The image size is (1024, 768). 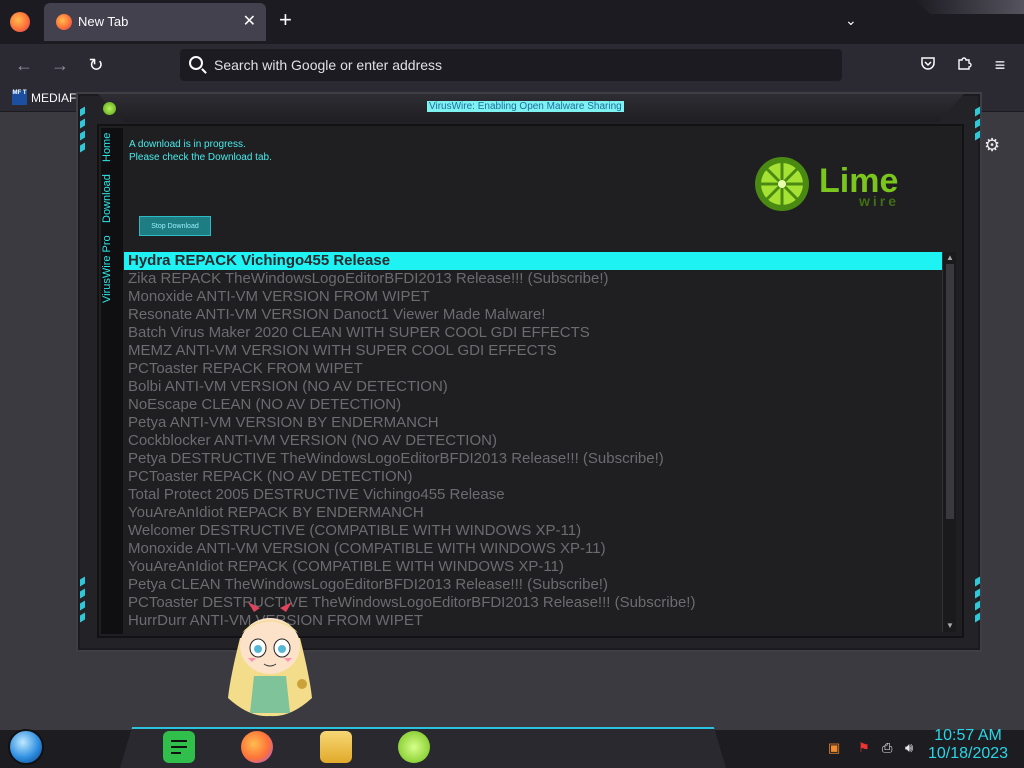 What do you see at coordinates (187, 144) in the screenshot?
I see `message-line-1: A download is in progress.` at bounding box center [187, 144].